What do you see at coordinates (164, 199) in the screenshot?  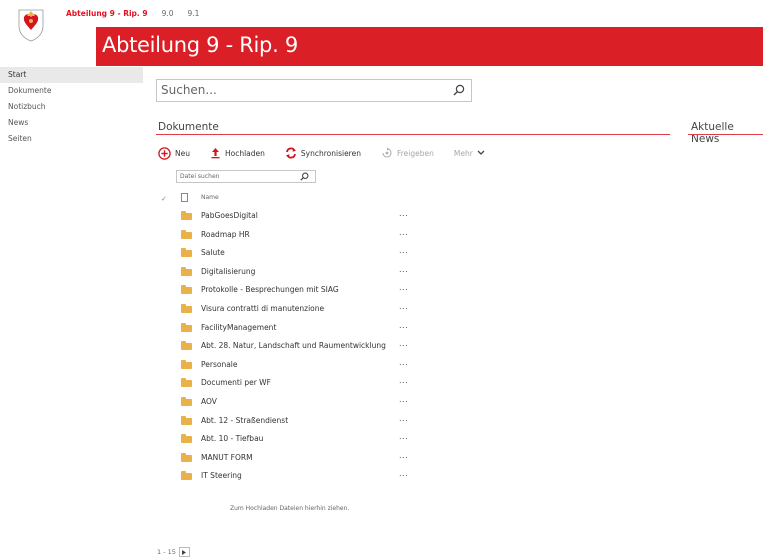 I see `select-all-checkmark-icon: ✓` at bounding box center [164, 199].